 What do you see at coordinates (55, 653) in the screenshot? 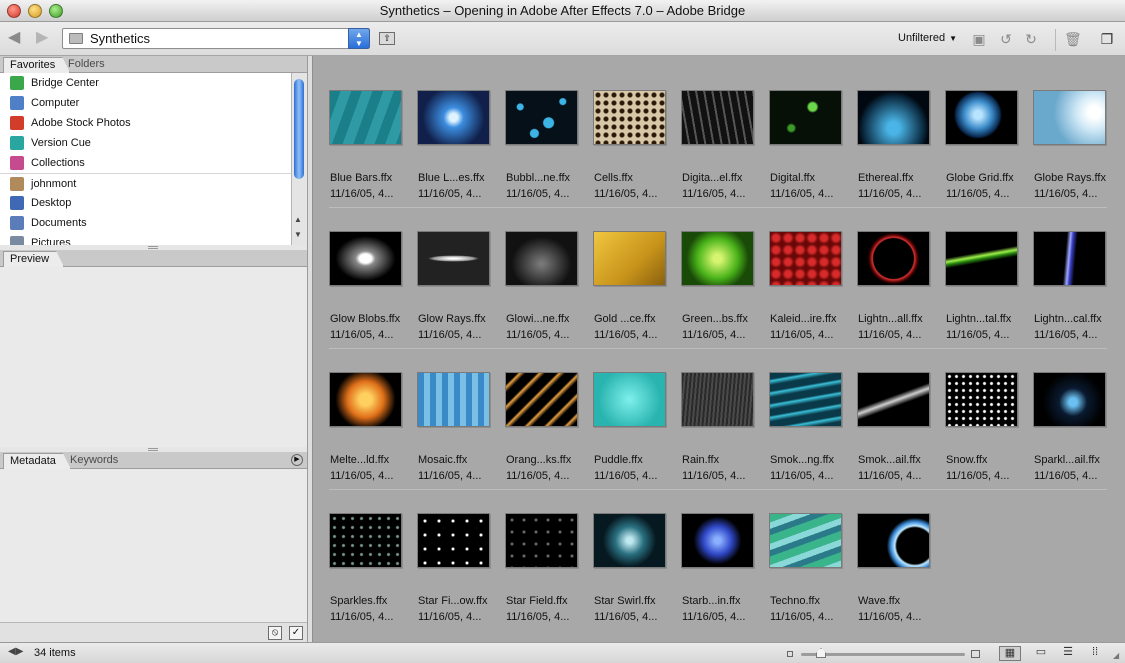
I see `item-count: 34 items` at bounding box center [55, 653].